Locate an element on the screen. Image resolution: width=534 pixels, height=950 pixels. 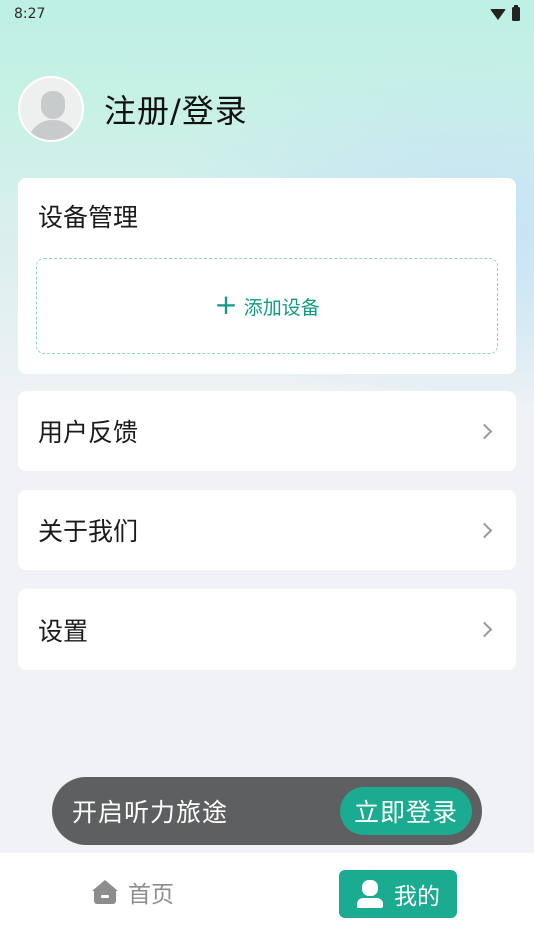
profile-header: 注册/登录 is located at coordinates (133, 109).